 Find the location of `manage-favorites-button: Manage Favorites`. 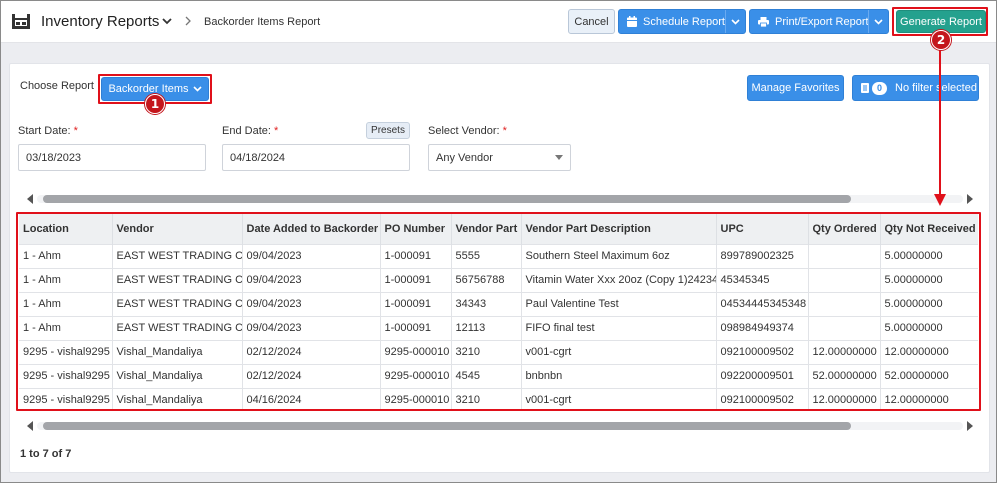

manage-favorites-button: Manage Favorites is located at coordinates (795, 88).